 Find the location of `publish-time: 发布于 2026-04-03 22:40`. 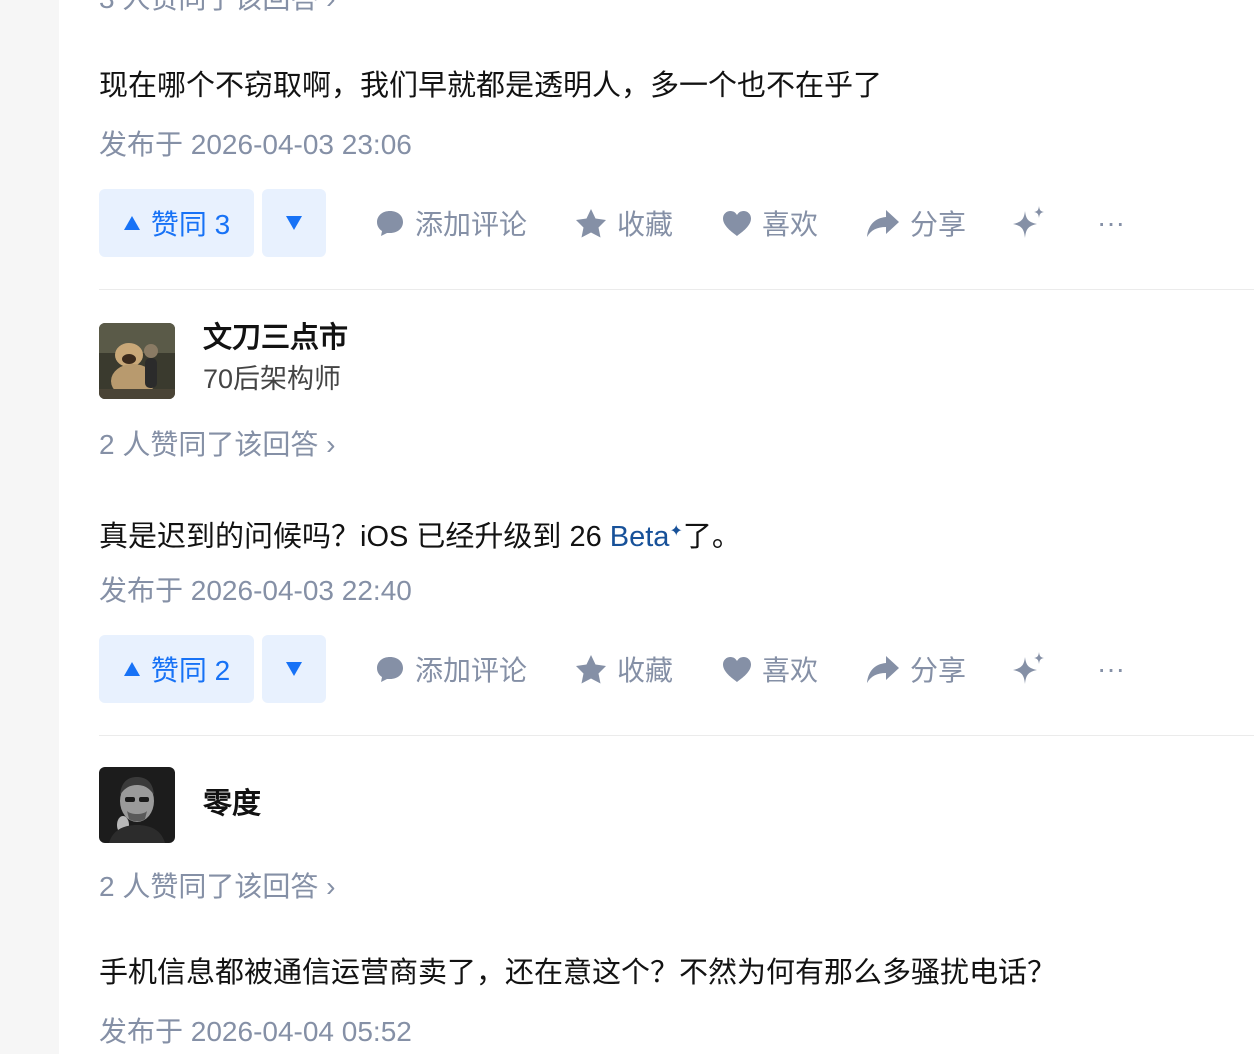

publish-time: 发布于 2026-04-03 22:40 is located at coordinates (255, 591).